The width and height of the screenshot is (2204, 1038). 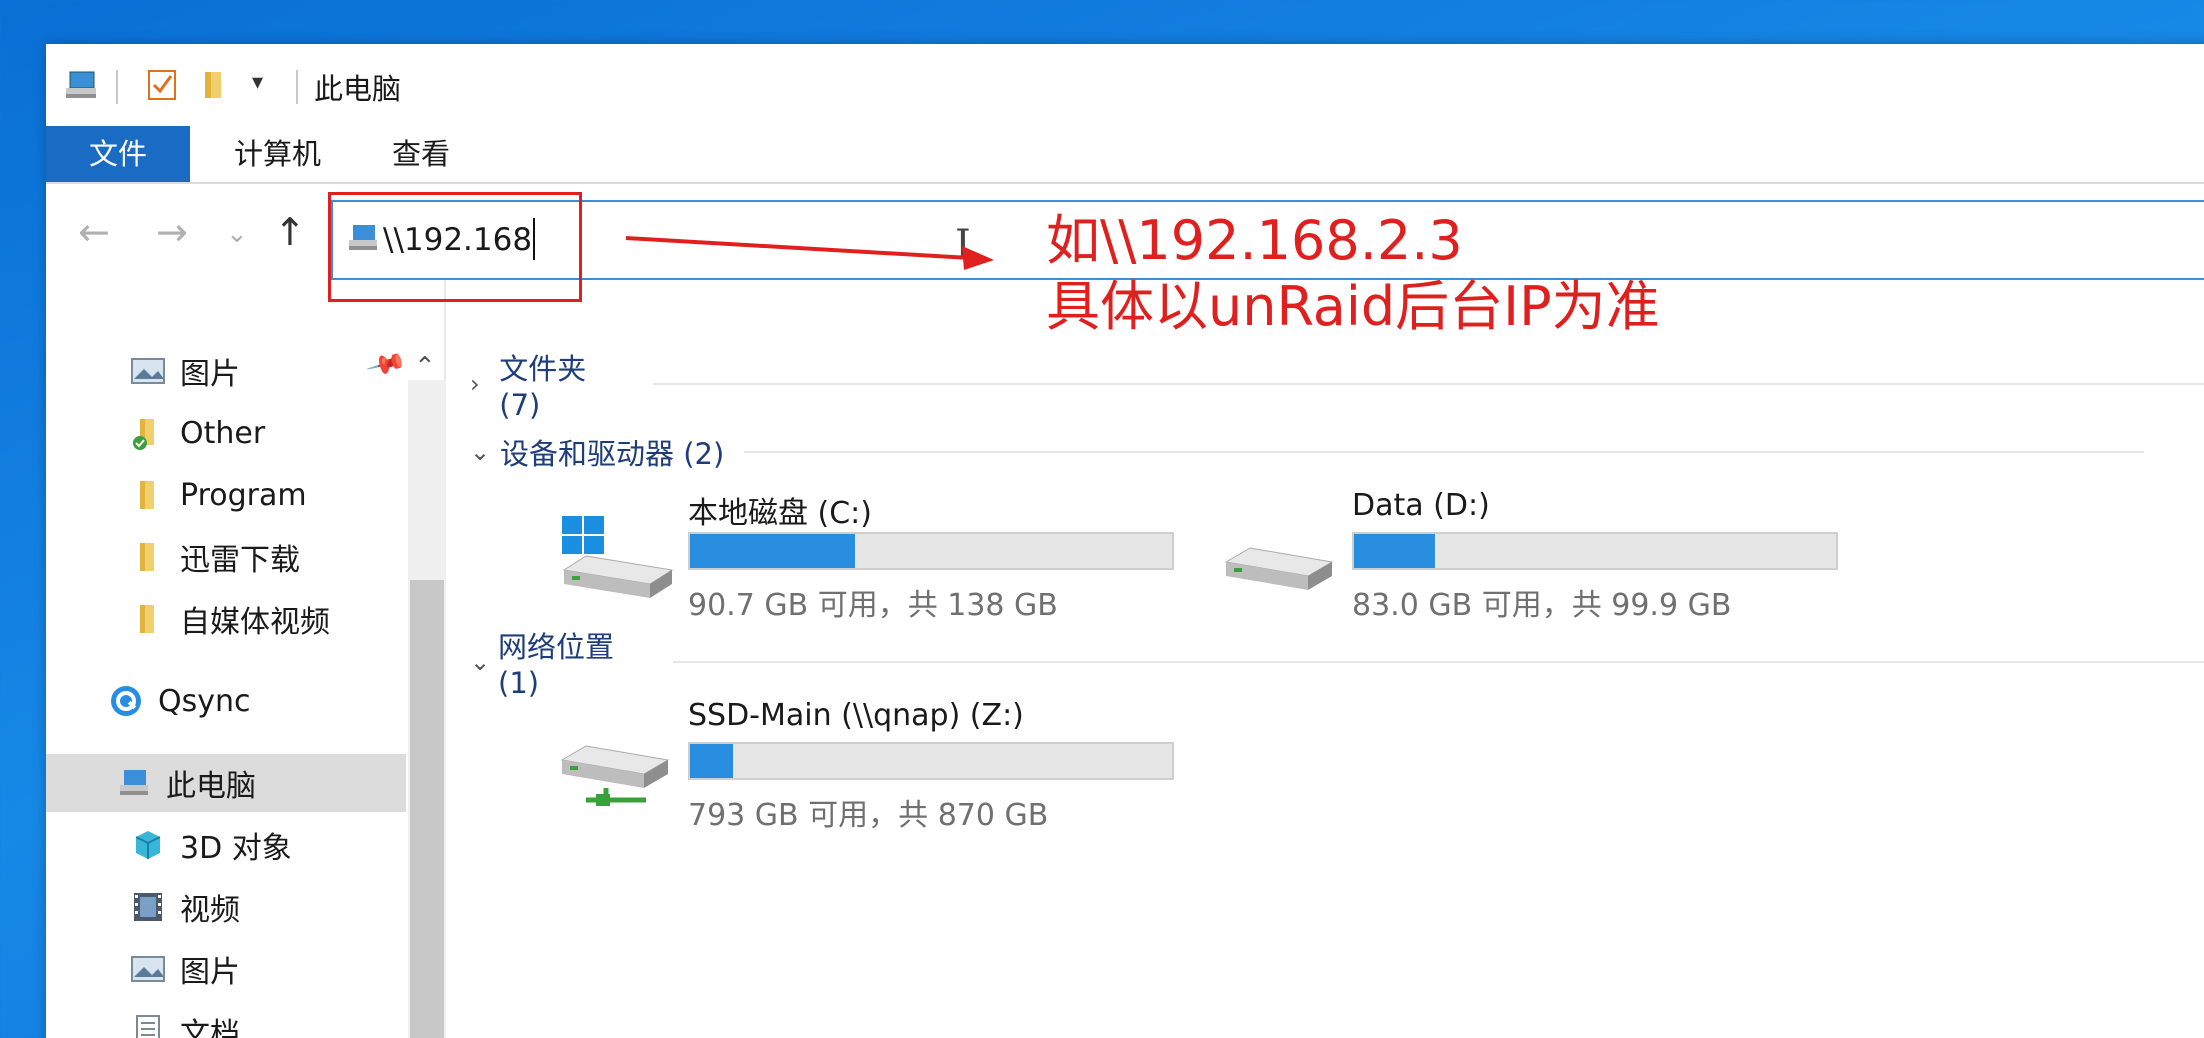 I want to click on sidebar-item-pictures: 图片, so click(x=310, y=969).